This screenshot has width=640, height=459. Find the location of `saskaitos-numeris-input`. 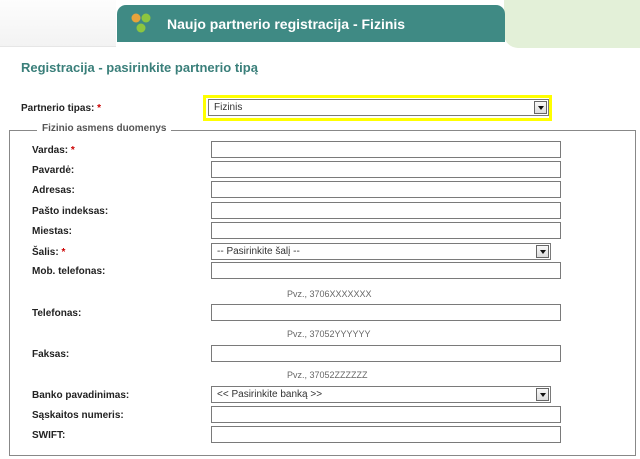

saskaitos-numeris-input is located at coordinates (386, 414).